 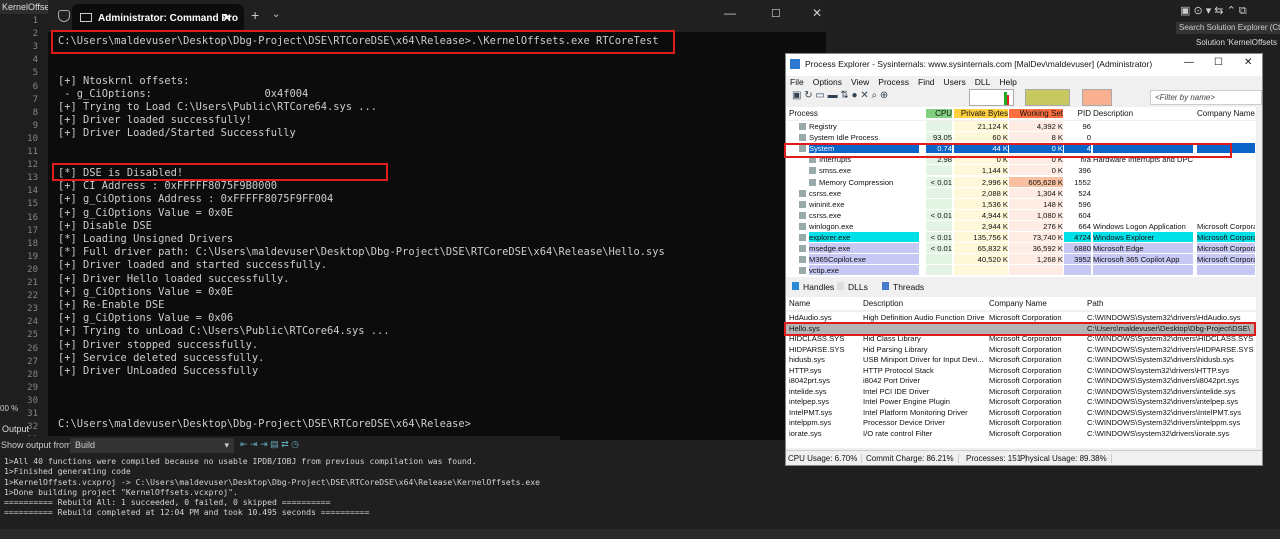 What do you see at coordinates (363, 42) in the screenshot?
I see `highlight-box-command` at bounding box center [363, 42].